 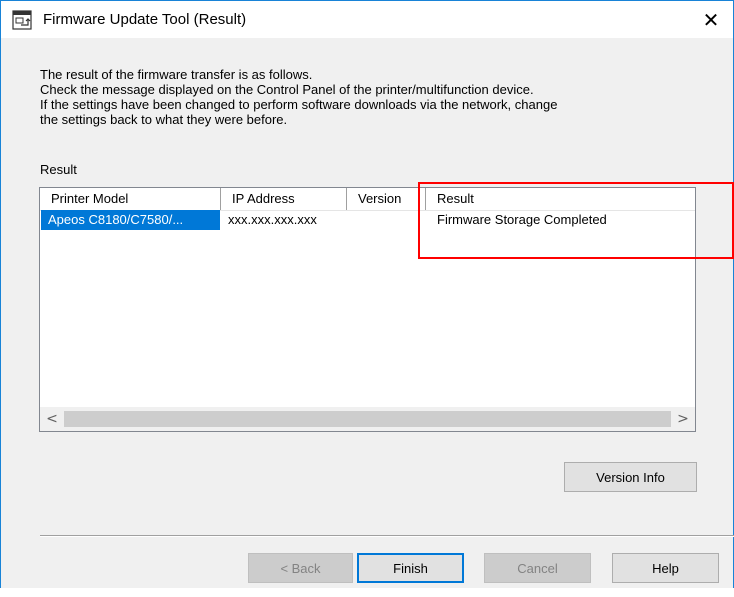 I want to click on window-frame-left, so click(x=0, y=298).